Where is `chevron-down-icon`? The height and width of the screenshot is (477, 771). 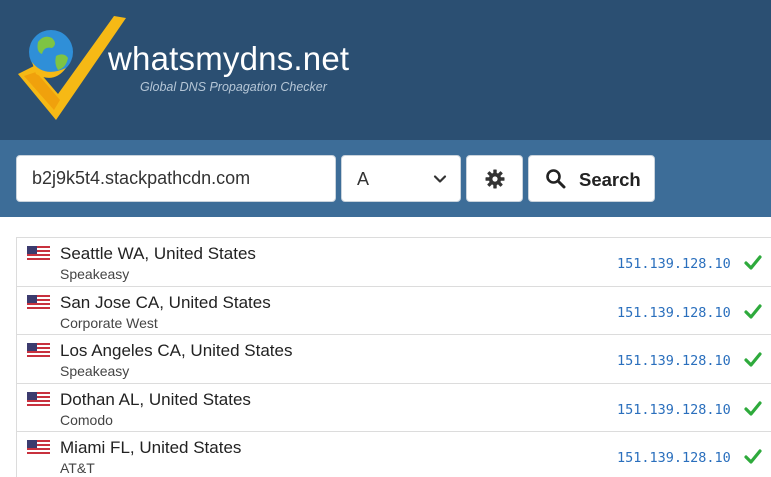
chevron-down-icon is located at coordinates (440, 179).